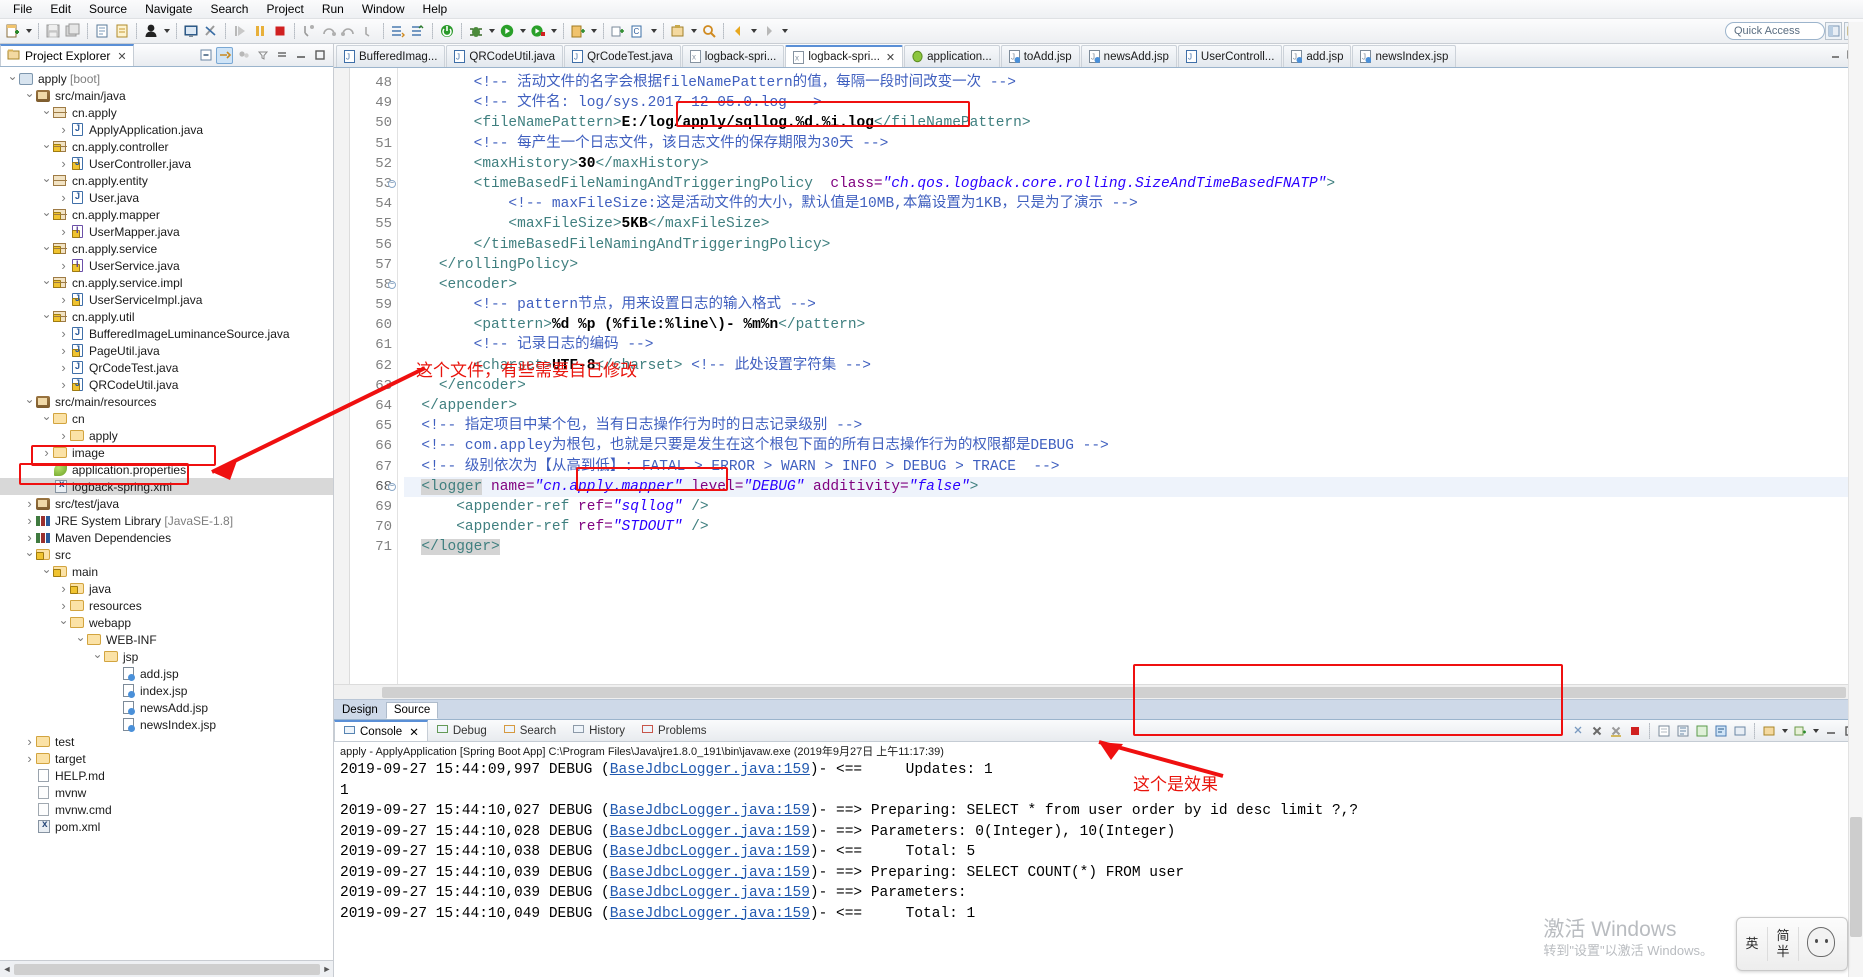 The height and width of the screenshot is (977, 1863). I want to click on menu-item-source: Source, so click(108, 9).